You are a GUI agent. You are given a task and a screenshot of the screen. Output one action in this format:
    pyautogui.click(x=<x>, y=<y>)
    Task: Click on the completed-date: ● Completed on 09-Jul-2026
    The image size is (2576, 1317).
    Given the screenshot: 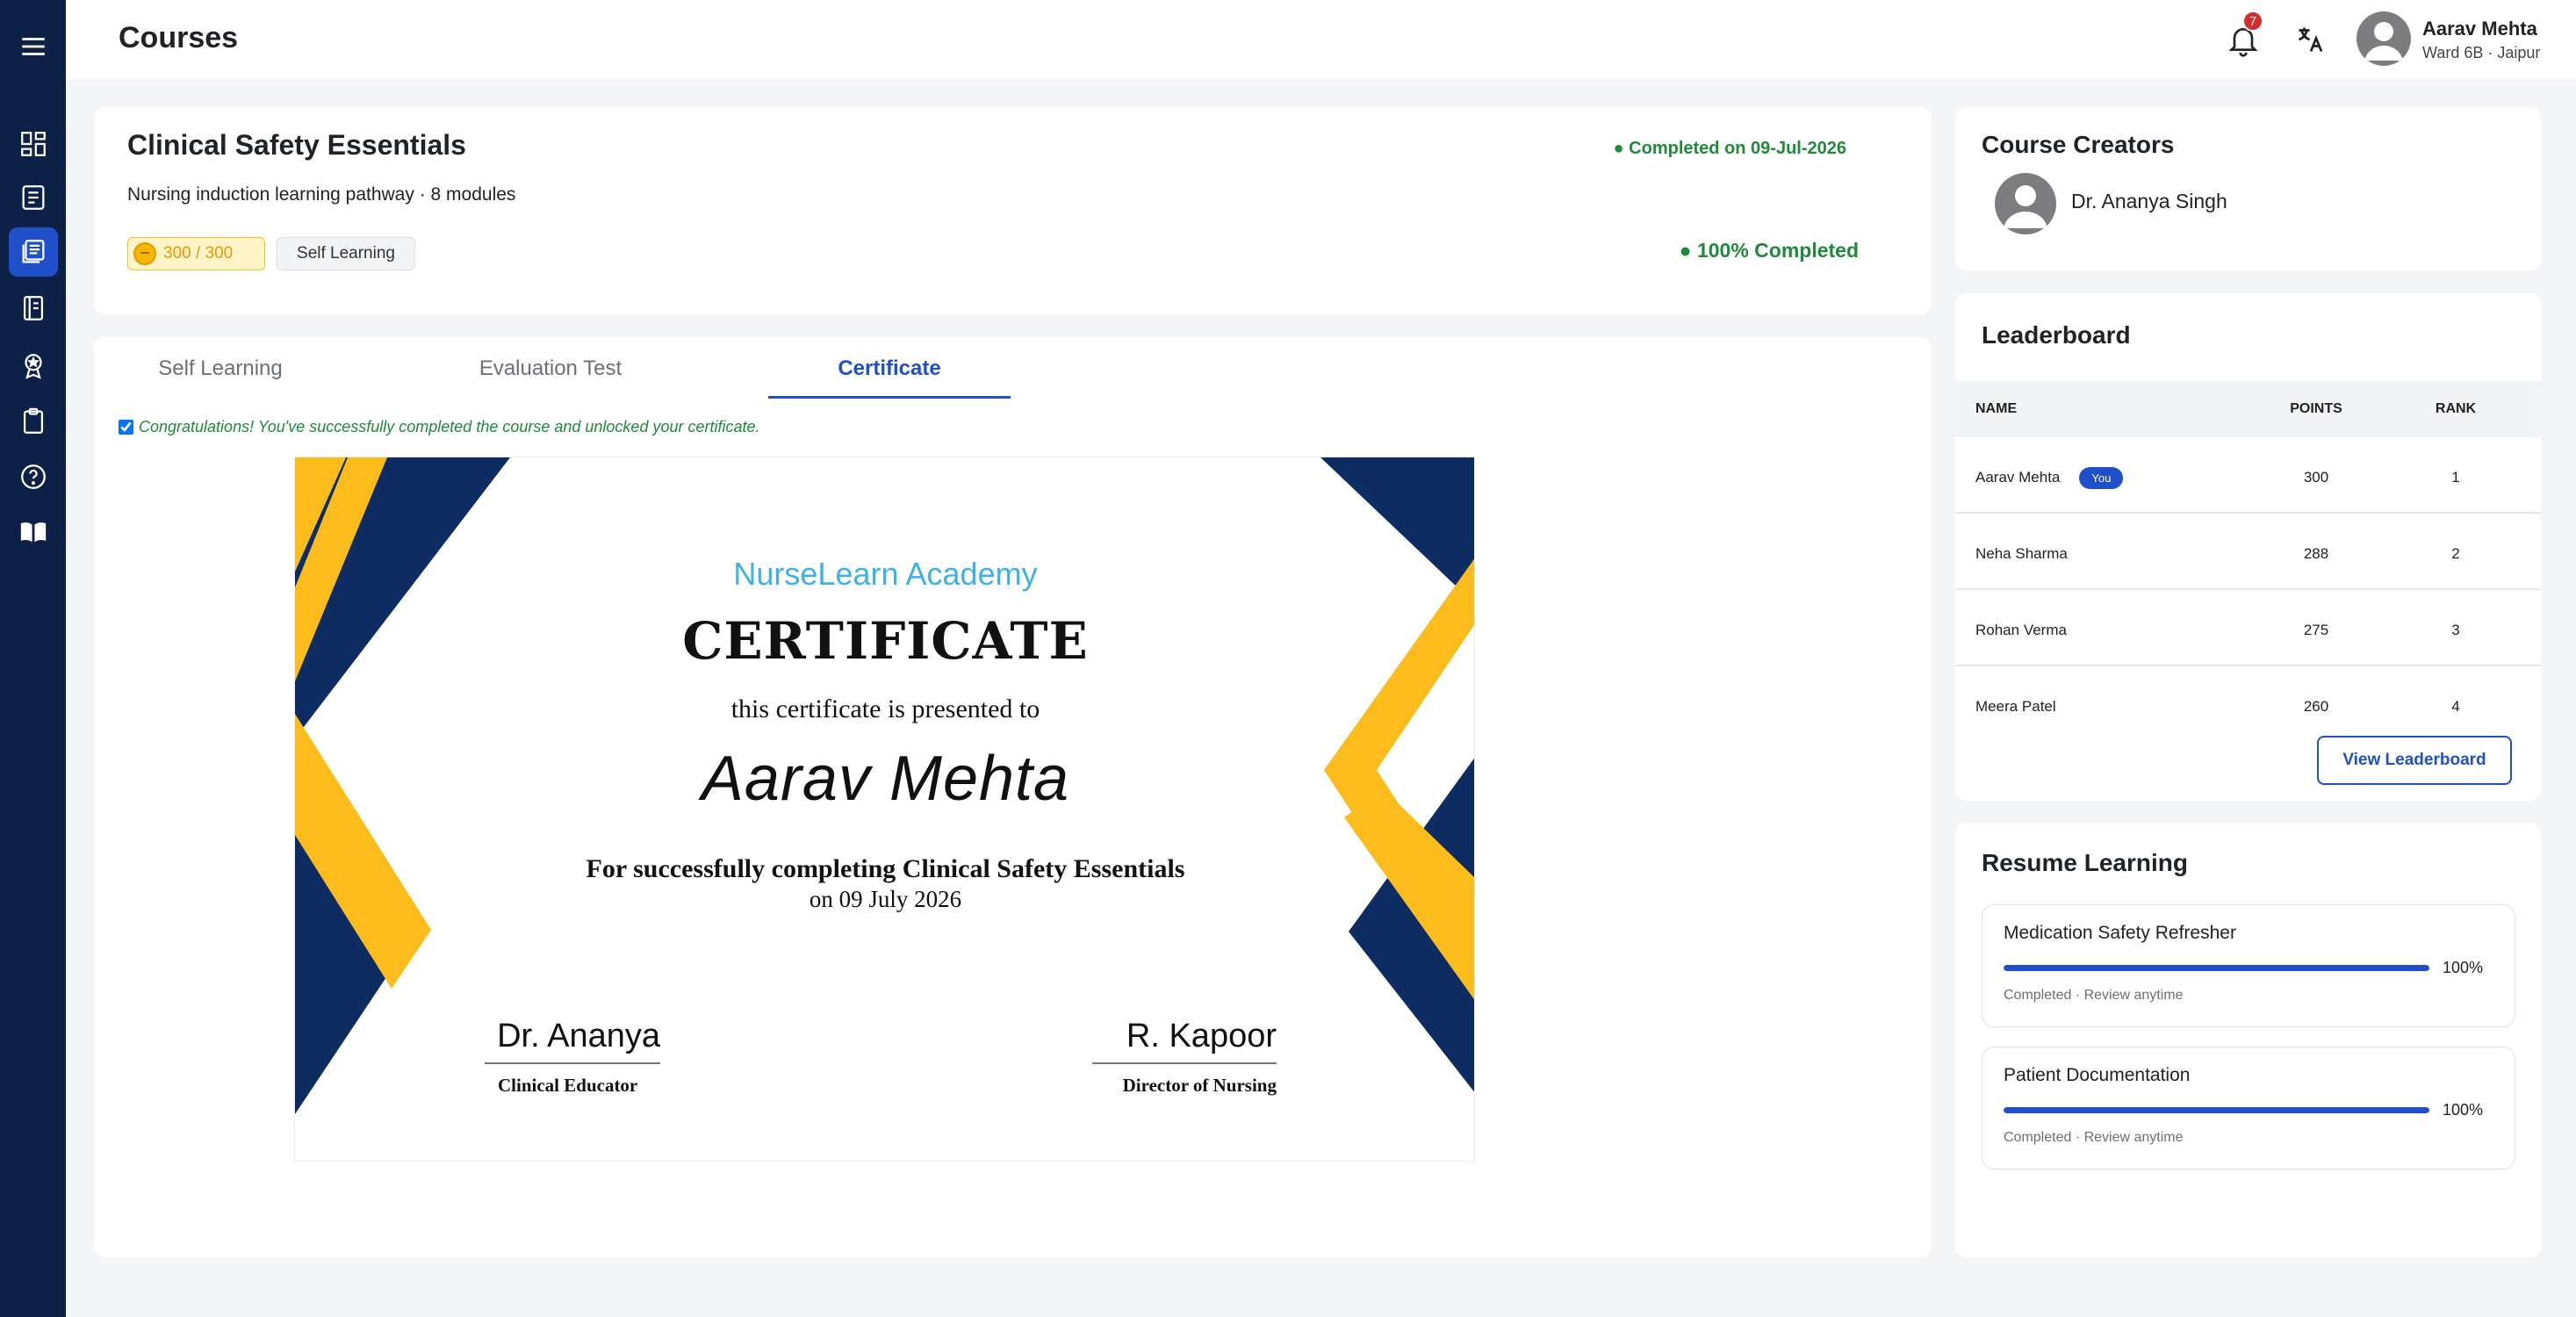 What is the action you would take?
    pyautogui.click(x=1729, y=148)
    